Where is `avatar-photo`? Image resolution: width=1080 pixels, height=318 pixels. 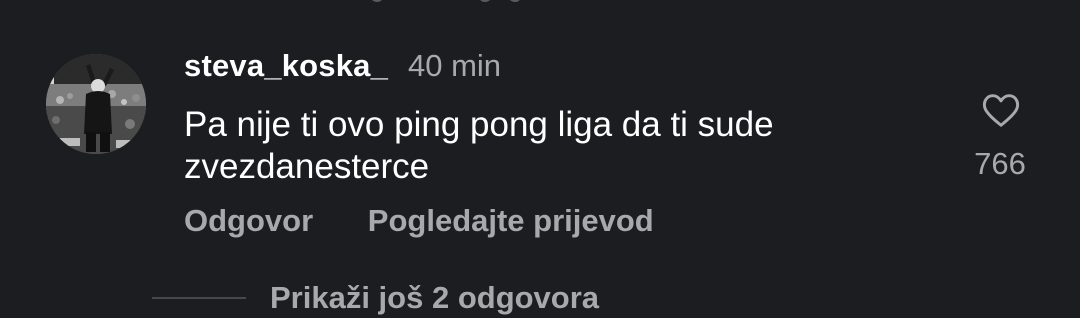
avatar-photo is located at coordinates (96, 104).